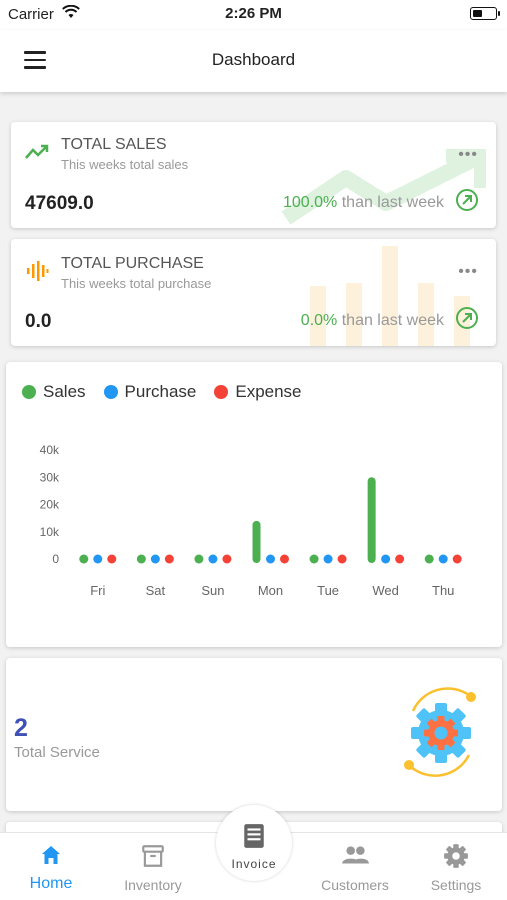 This screenshot has height=900, width=507. I want to click on bar-purchase-thu, so click(443, 559).